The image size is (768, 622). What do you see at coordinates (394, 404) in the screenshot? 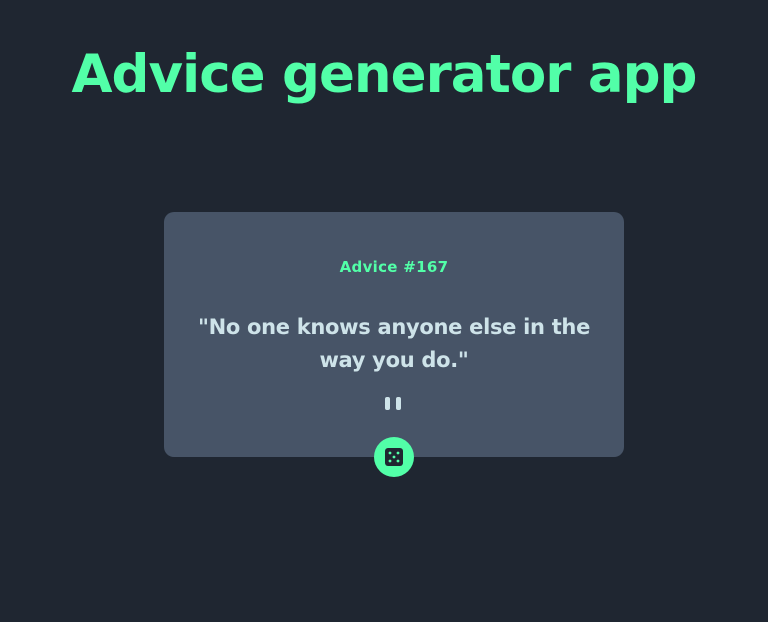
I see `pause-divider-icon` at bounding box center [394, 404].